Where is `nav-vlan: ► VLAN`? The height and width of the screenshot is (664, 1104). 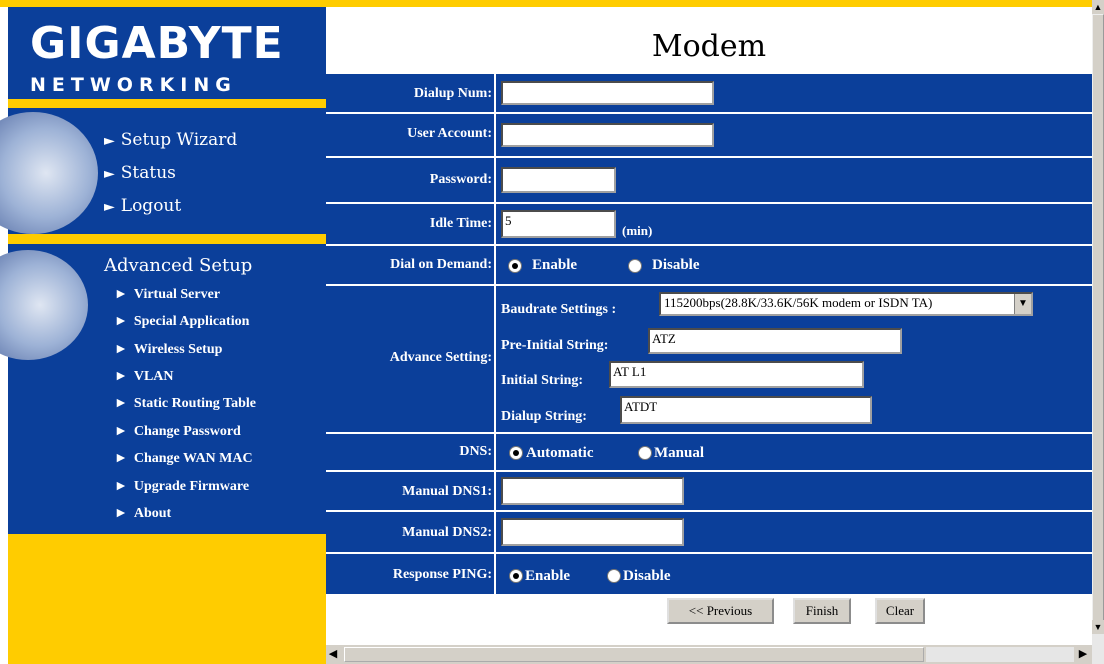
nav-vlan: ► VLAN is located at coordinates (144, 377).